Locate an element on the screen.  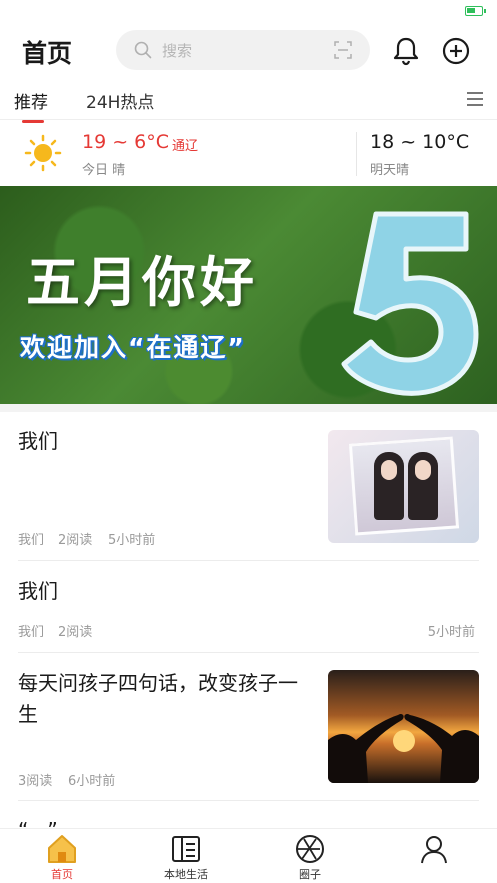
tab-circle: 圈子 is located at coordinates (310, 858).